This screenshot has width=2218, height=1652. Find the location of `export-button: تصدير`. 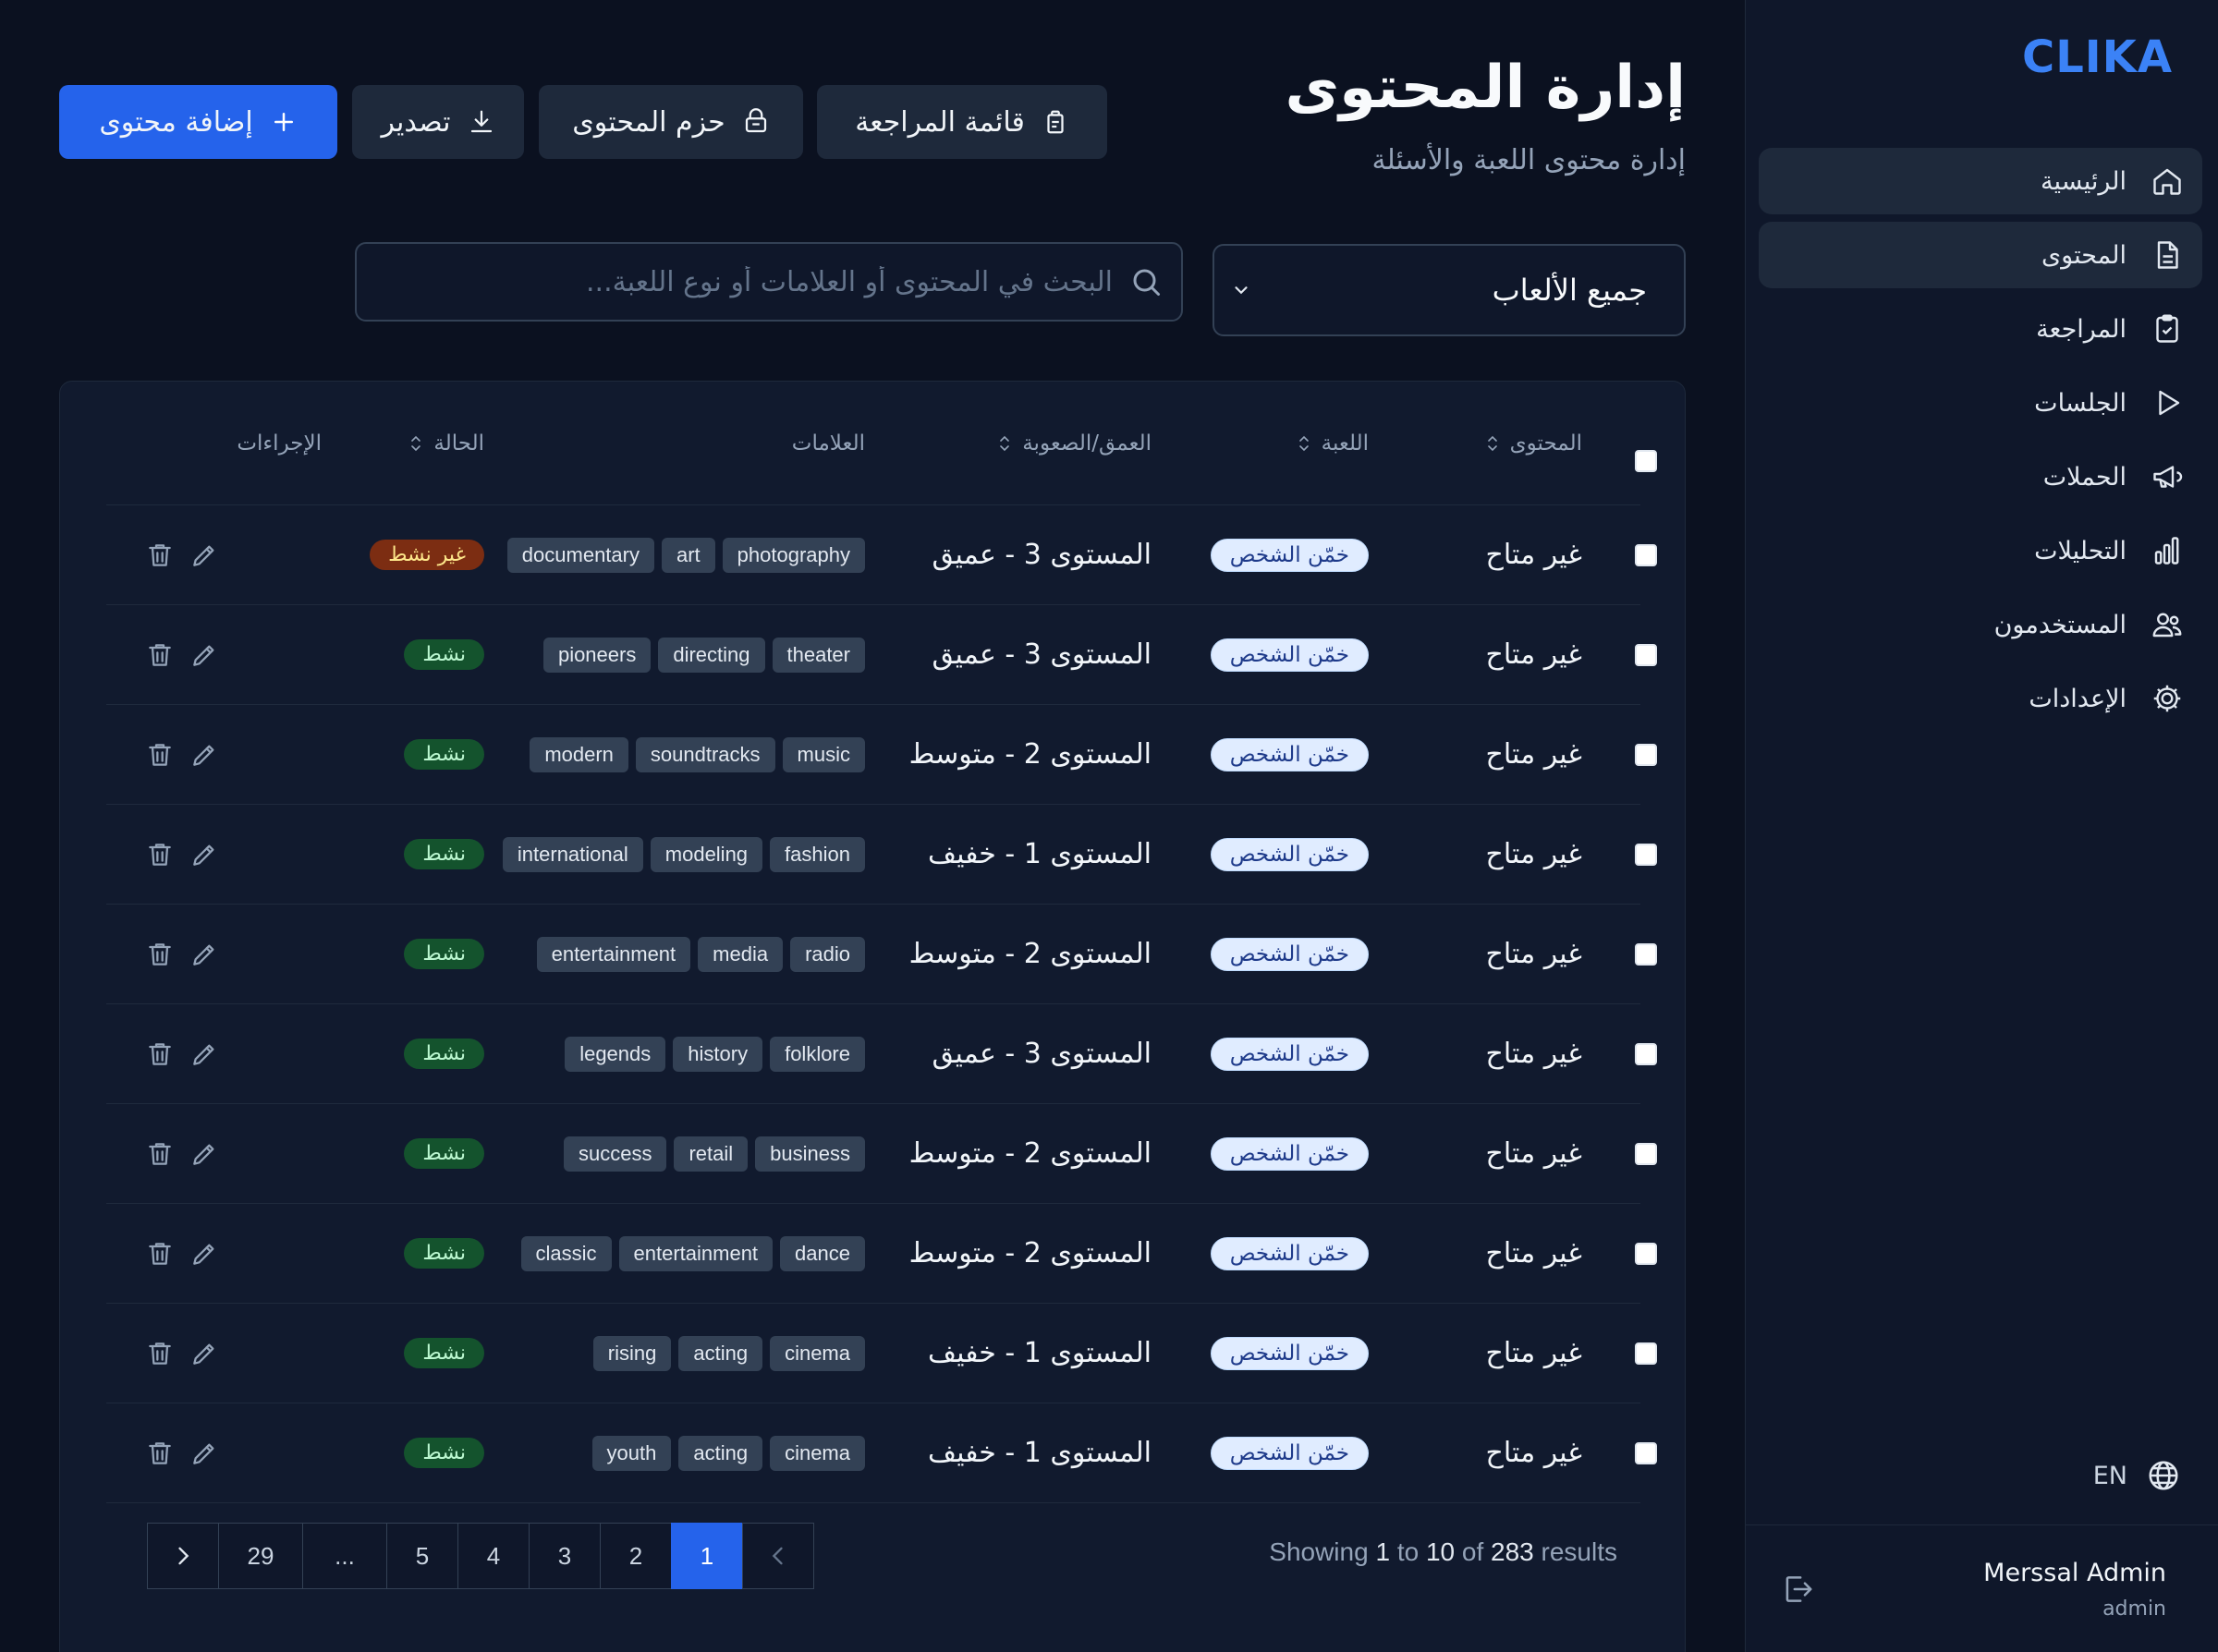

export-button: تصدير is located at coordinates (438, 122).